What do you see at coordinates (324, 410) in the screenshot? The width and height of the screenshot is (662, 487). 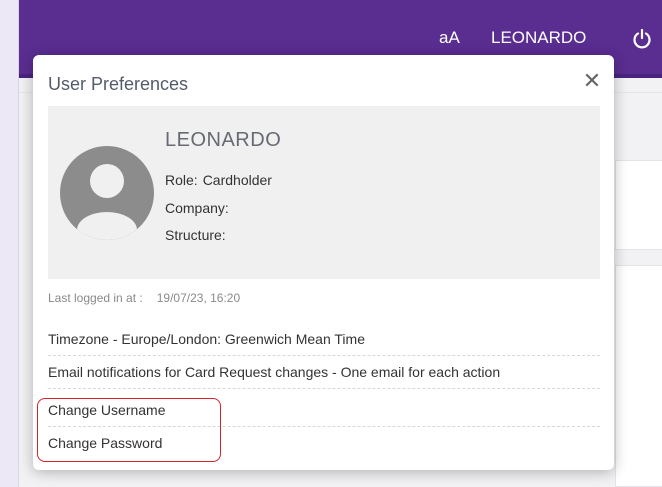 I see `change-username-link: Change Username` at bounding box center [324, 410].